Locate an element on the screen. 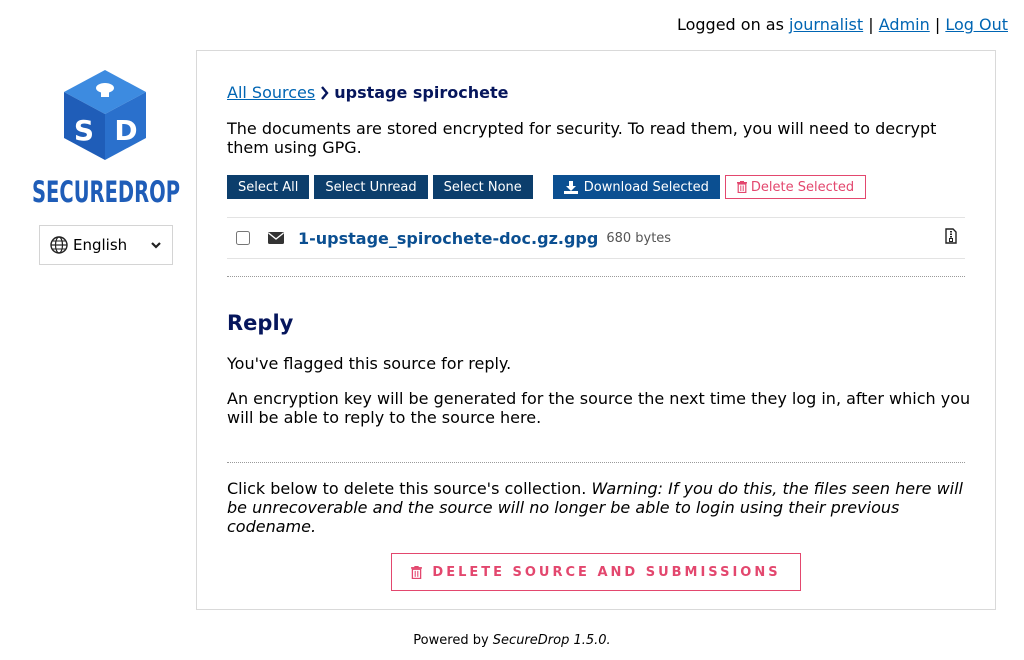 This screenshot has width=1024, height=660. logout-link: Log Out is located at coordinates (976, 24).